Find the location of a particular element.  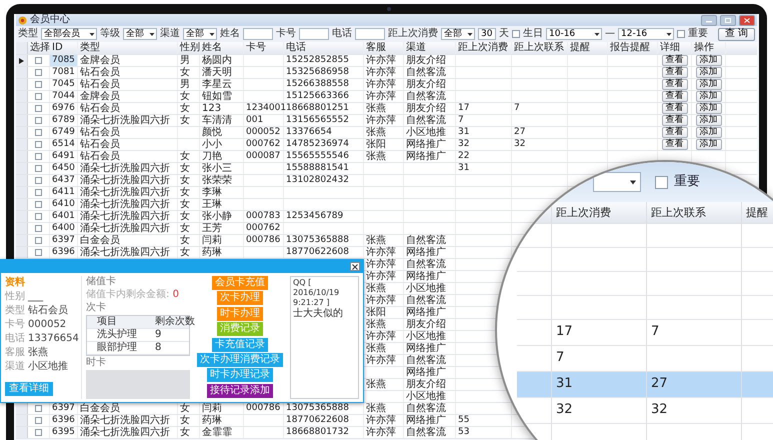

column-header: 渠道 is located at coordinates (430, 48).